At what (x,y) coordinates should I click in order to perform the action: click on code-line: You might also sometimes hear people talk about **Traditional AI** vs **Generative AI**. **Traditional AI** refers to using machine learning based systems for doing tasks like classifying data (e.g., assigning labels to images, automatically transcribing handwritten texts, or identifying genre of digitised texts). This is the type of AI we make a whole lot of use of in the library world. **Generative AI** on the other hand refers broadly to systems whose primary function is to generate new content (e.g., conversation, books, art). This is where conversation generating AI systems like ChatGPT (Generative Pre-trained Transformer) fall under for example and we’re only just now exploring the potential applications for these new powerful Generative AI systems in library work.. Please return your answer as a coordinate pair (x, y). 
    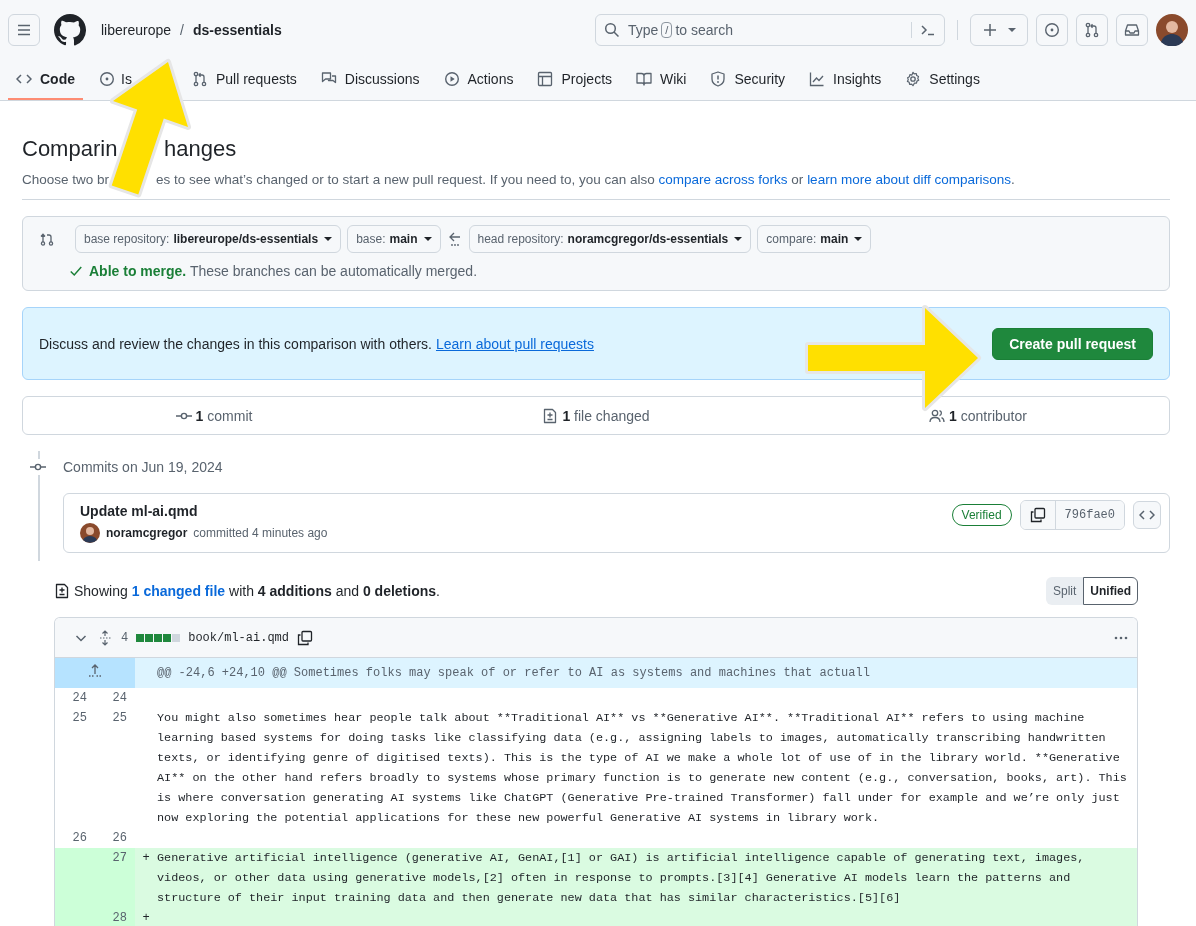
    Looking at the image, I should click on (642, 768).